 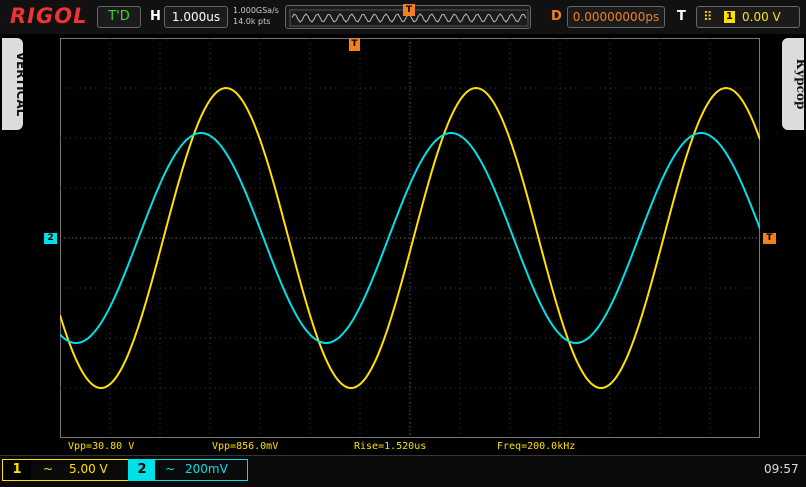 I want to click on svg-text: Курсор, so click(x=799, y=84).